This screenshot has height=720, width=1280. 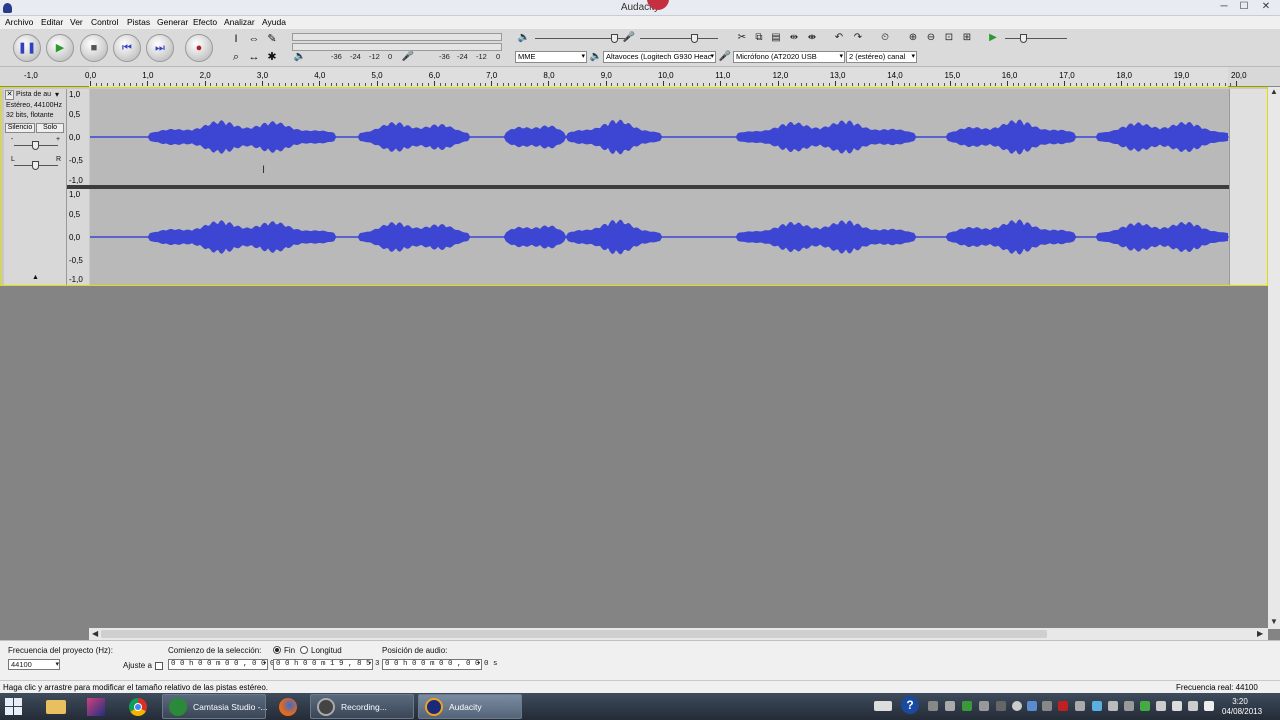 I want to click on close-window-button: ✕, so click(x=1266, y=7).